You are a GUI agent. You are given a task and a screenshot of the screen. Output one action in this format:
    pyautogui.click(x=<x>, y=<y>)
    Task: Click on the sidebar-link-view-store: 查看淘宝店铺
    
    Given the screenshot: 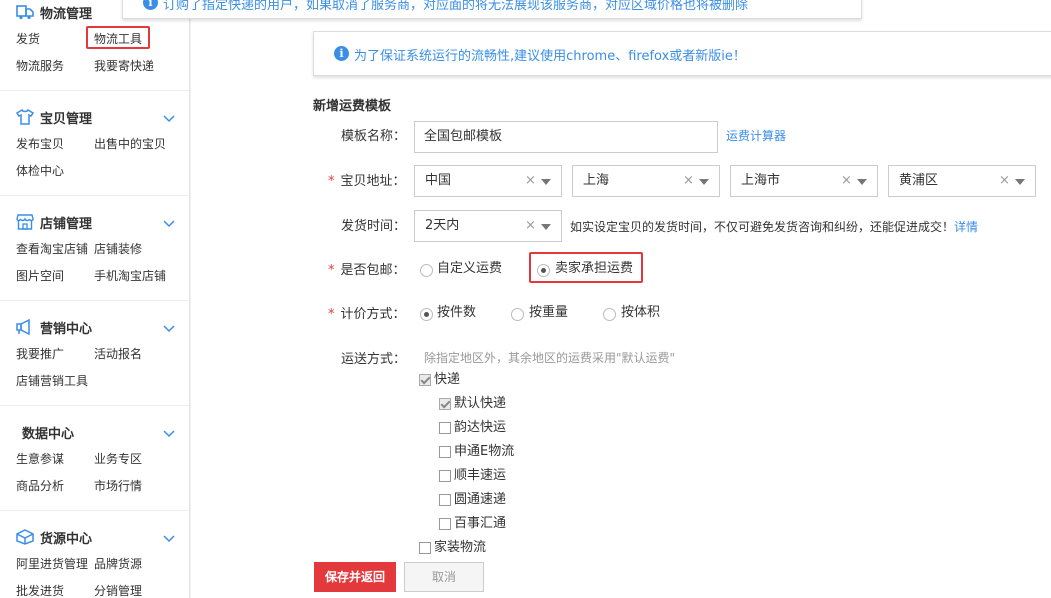 What is the action you would take?
    pyautogui.click(x=52, y=249)
    